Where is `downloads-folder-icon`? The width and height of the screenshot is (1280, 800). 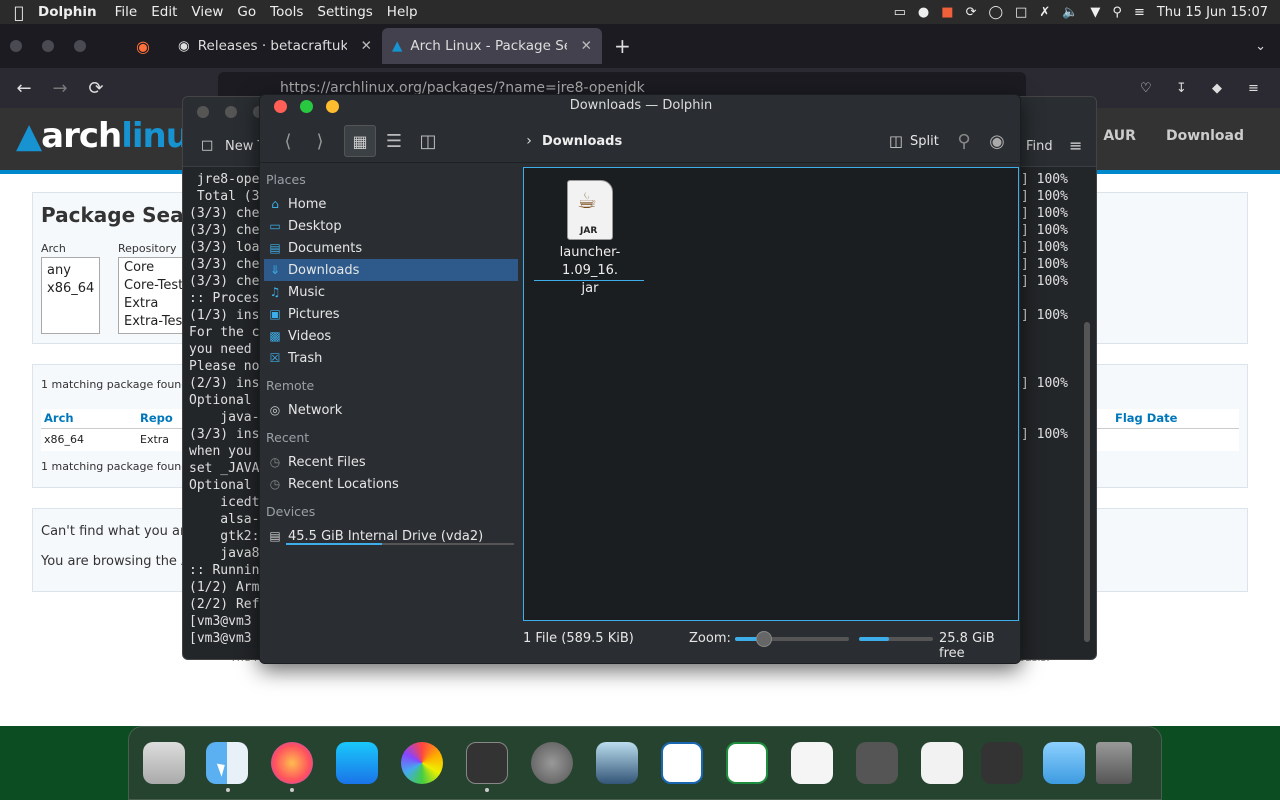 downloads-folder-icon is located at coordinates (1064, 763).